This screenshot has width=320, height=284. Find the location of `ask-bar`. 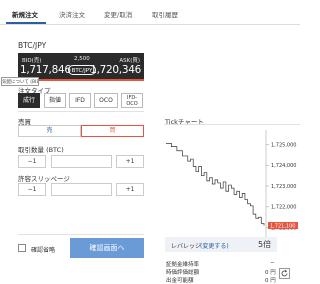

ask-bar is located at coordinates (88, 80).